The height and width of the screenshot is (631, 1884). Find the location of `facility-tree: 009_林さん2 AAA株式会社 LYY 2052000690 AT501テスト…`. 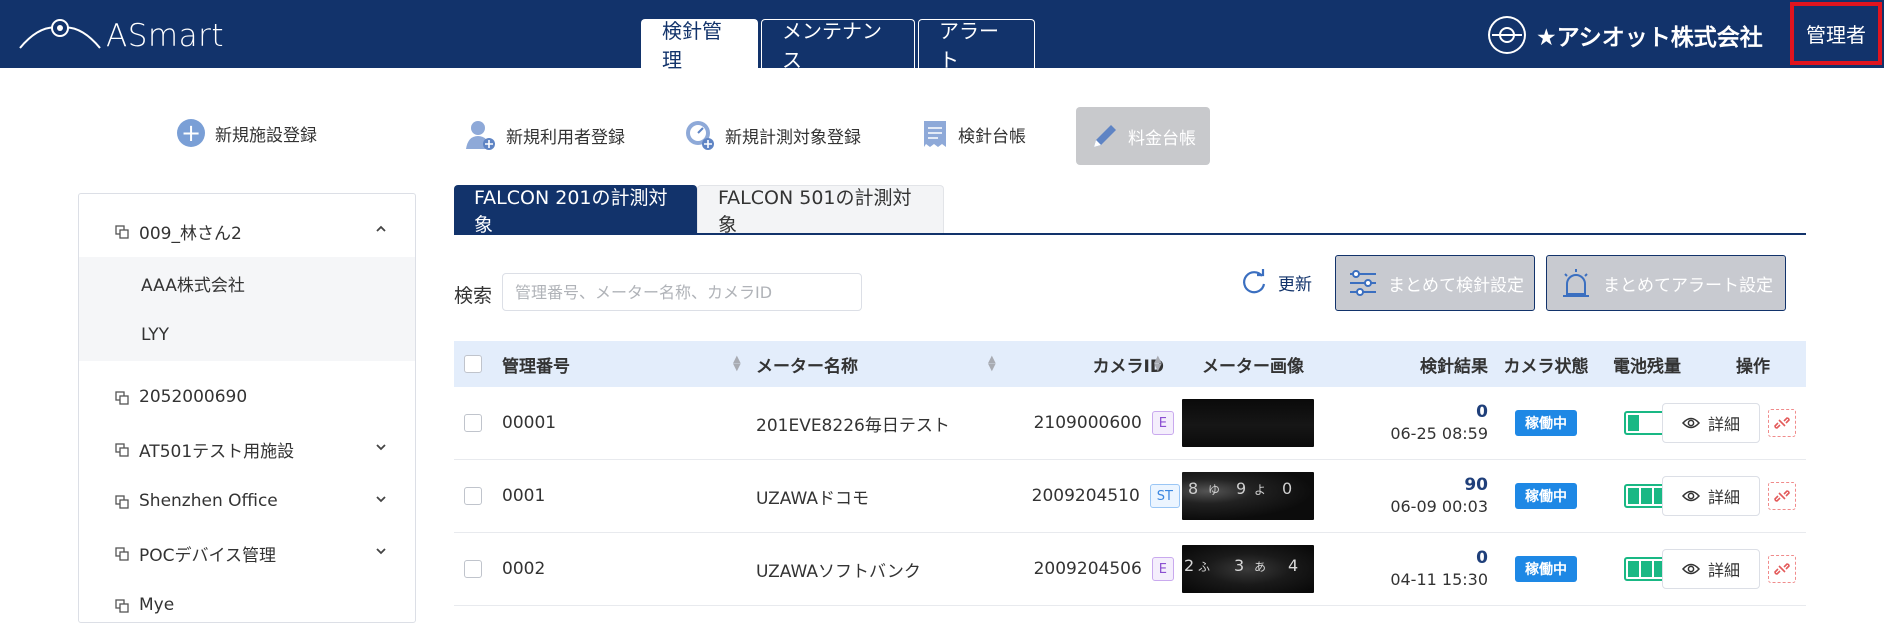

facility-tree: 009_林さん2 AAA株式会社 LYY 2052000690 AT501テスト… is located at coordinates (247, 408).